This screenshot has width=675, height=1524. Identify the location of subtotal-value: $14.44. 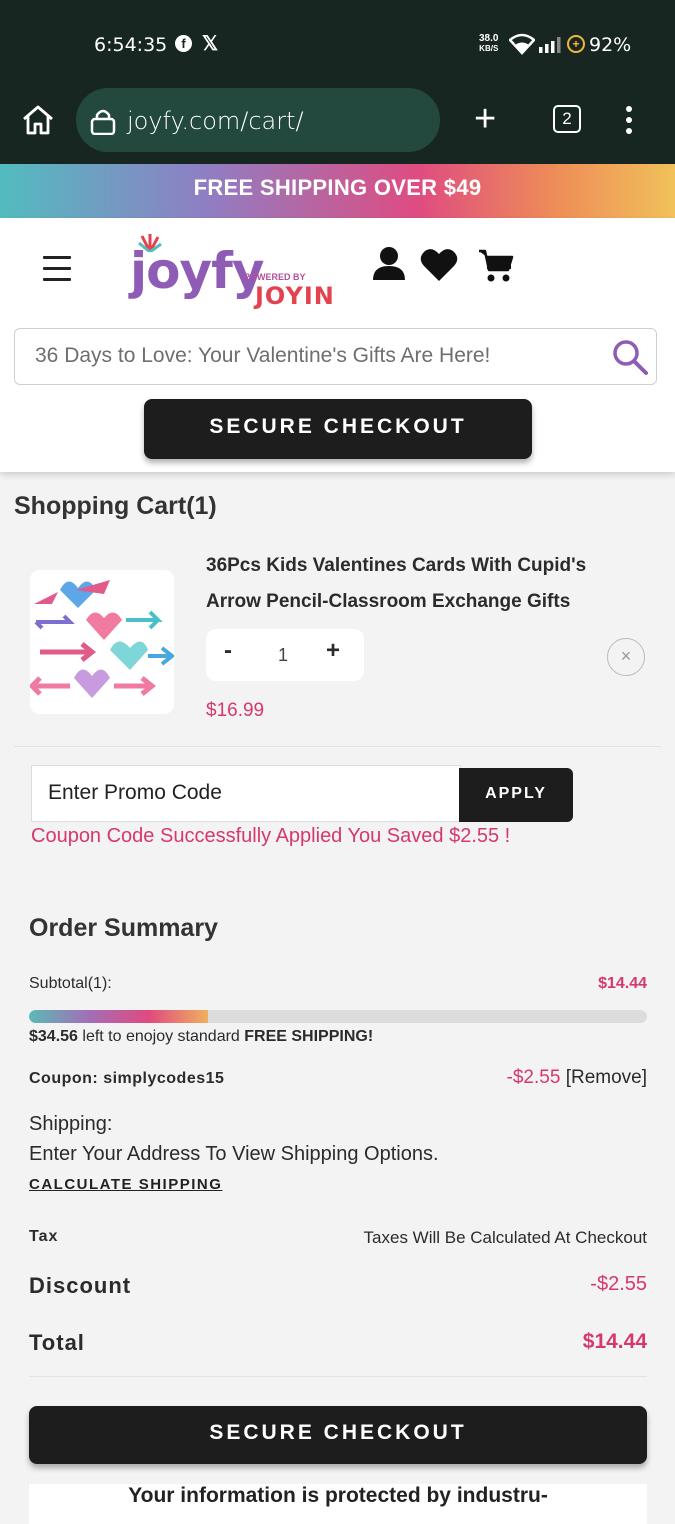
(622, 983).